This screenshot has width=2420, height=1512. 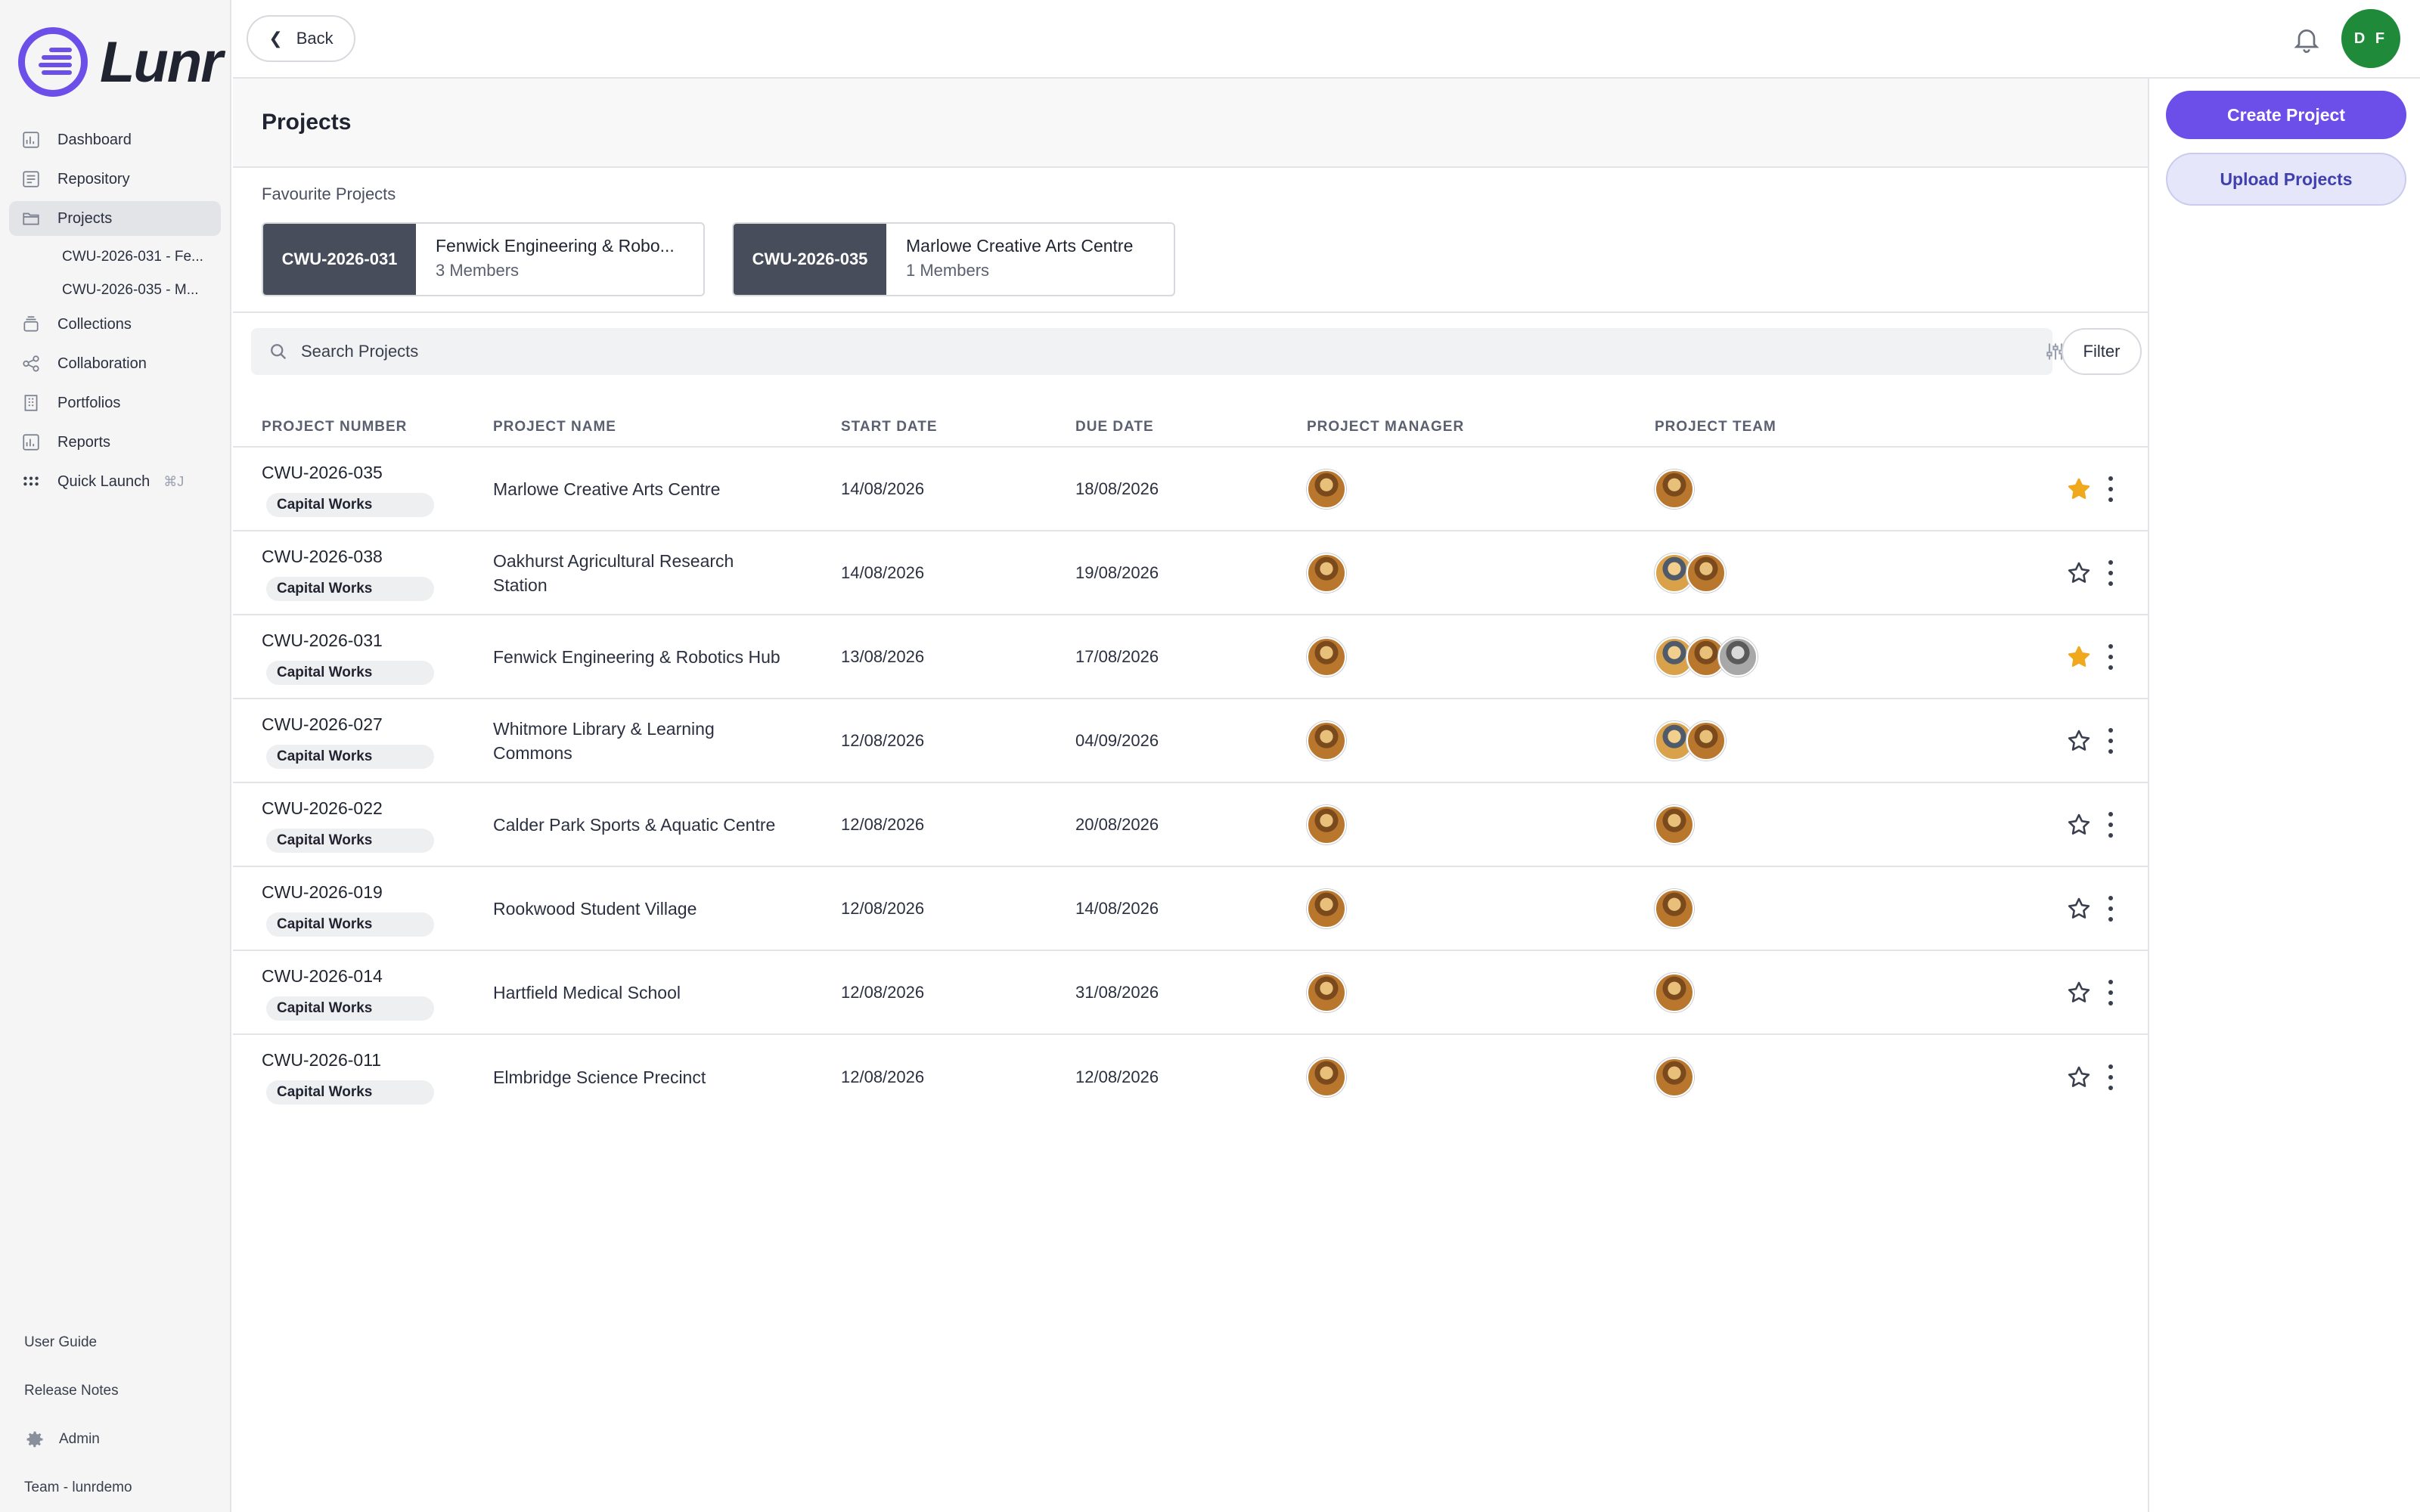 I want to click on upload-projects-button: Upload Projects, so click(x=2286, y=179).